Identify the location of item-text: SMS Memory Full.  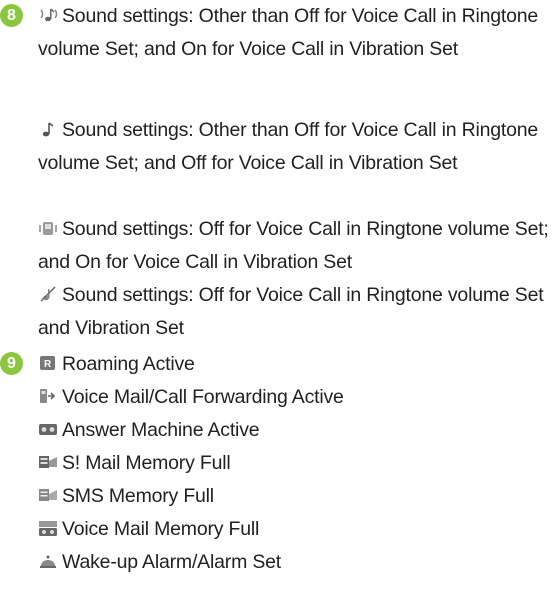
(138, 496).